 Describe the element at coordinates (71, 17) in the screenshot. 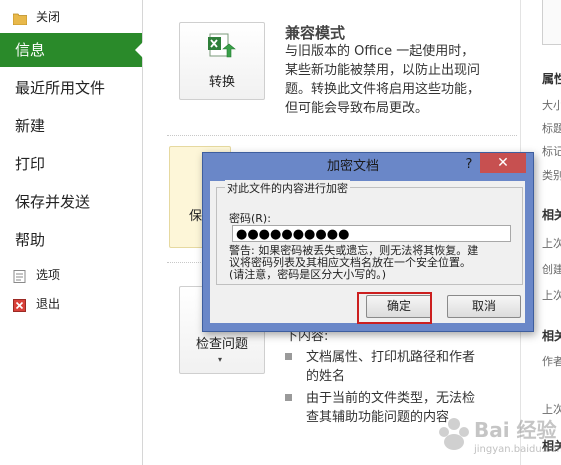

I see `nav-close: 关闭` at that location.